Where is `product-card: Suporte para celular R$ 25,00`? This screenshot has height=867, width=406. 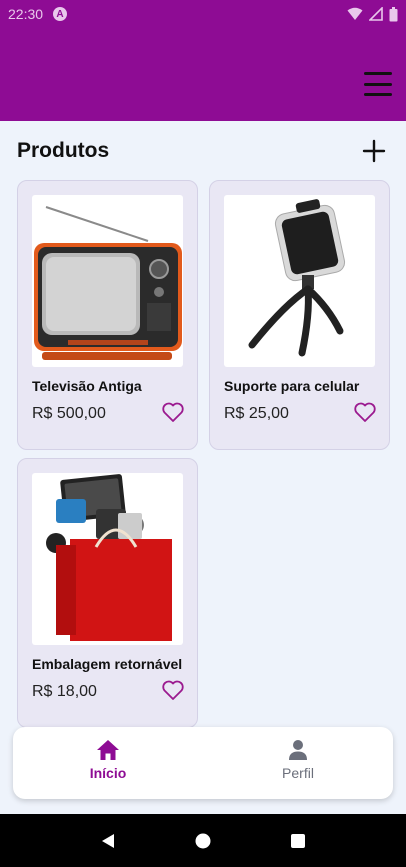 product-card: Suporte para celular R$ 25,00 is located at coordinates (299, 315).